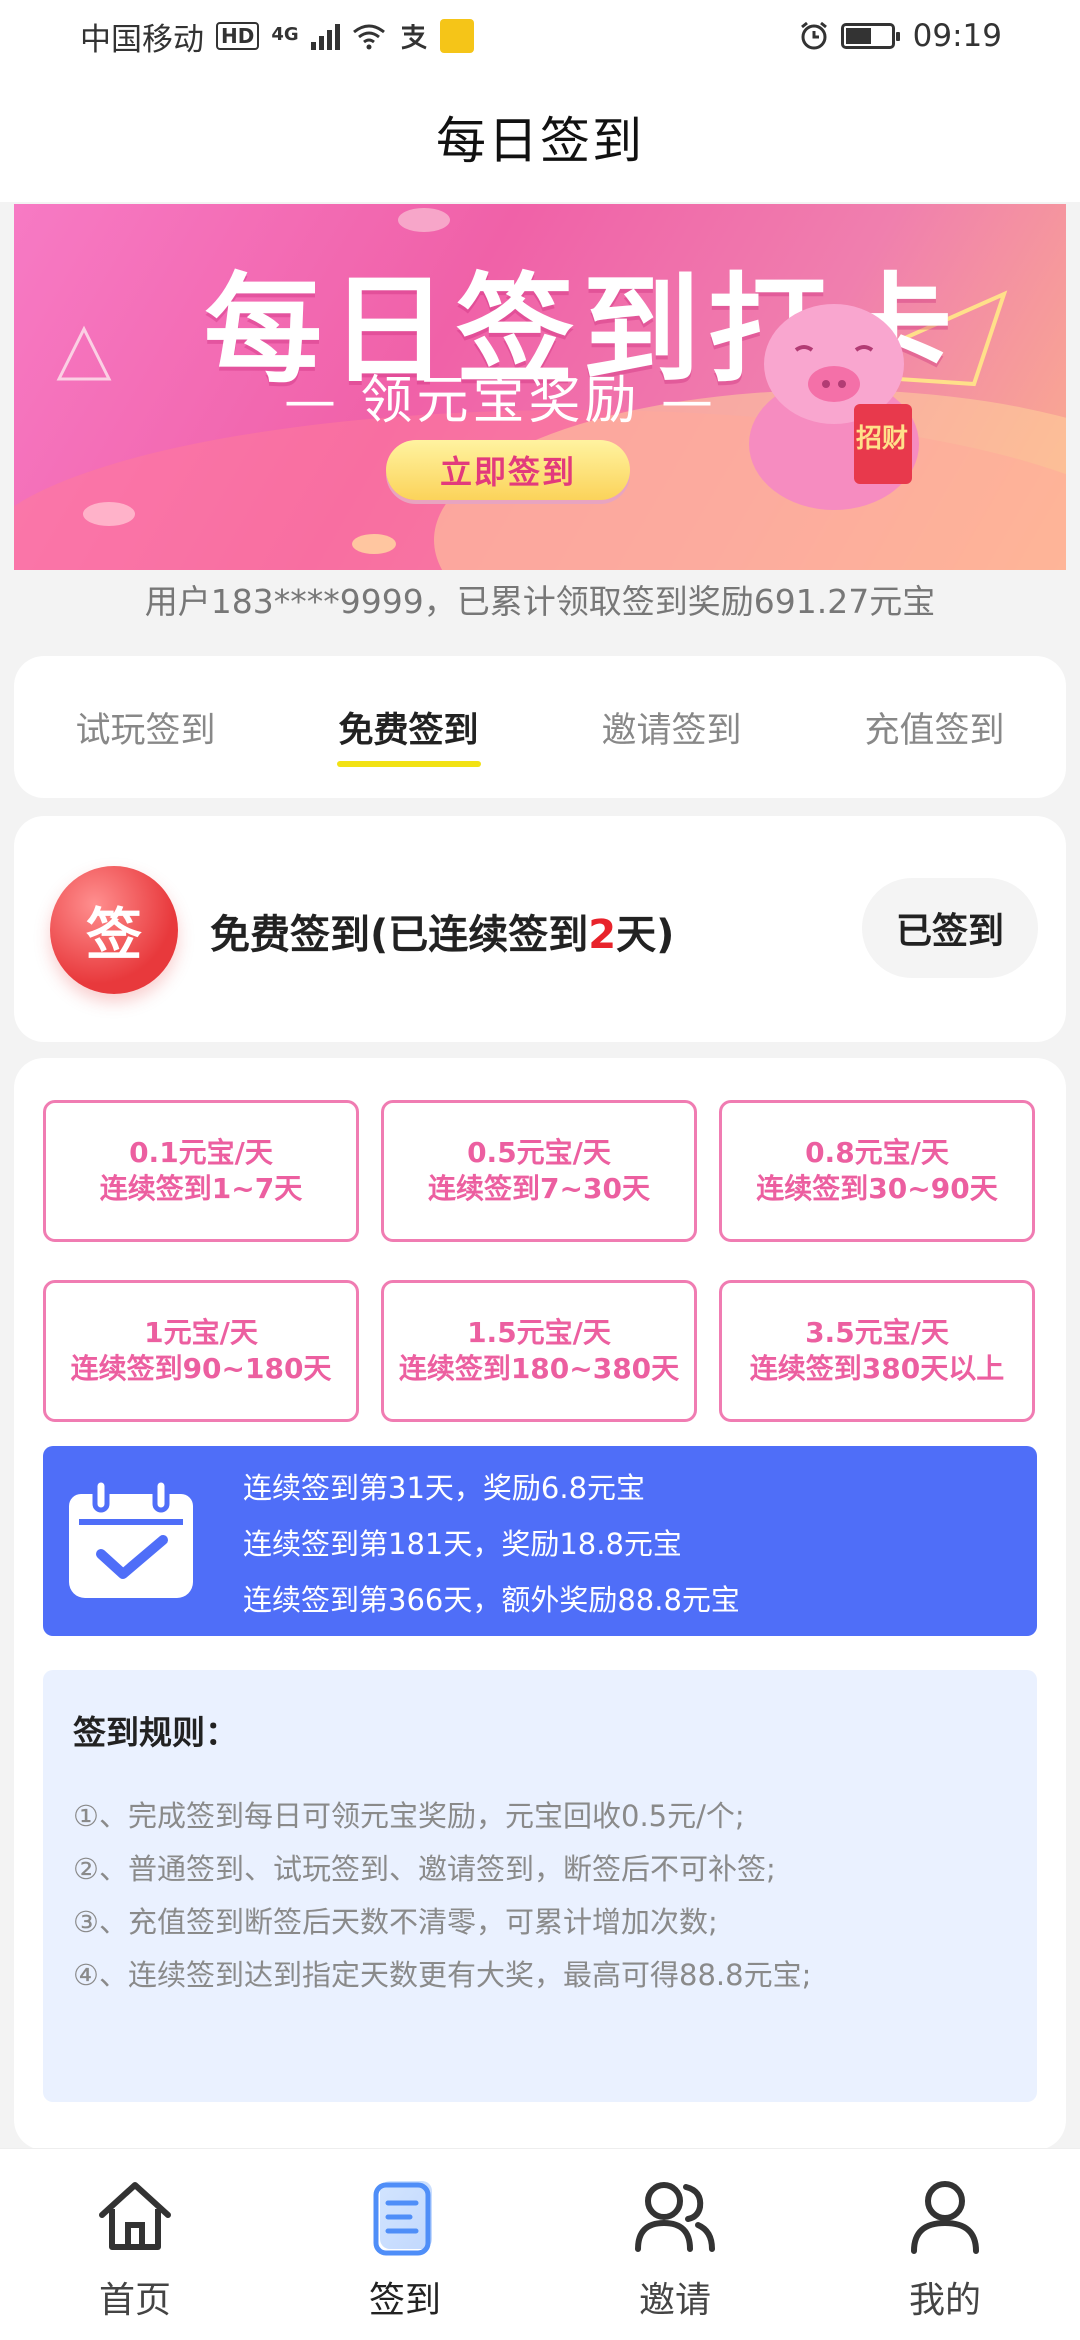 This screenshot has width=1080, height=2340. Describe the element at coordinates (602, 935) in the screenshot. I see `consecutive-days-count: 2` at that location.